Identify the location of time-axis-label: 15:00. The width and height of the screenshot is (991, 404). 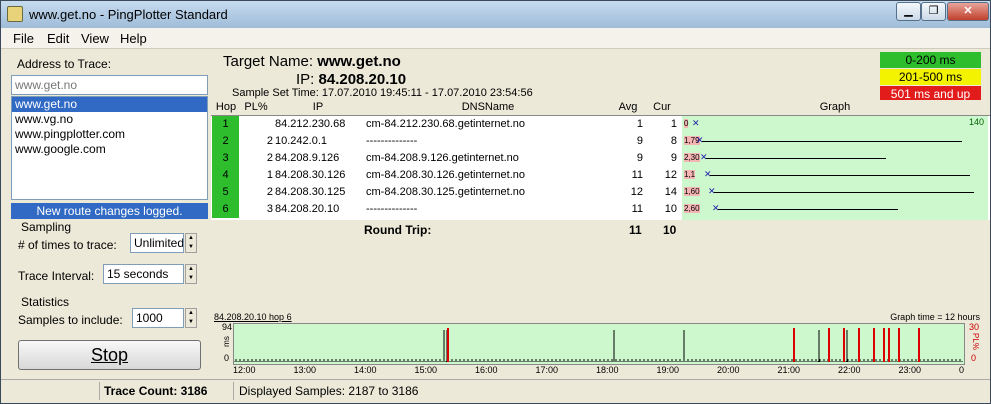
(426, 370).